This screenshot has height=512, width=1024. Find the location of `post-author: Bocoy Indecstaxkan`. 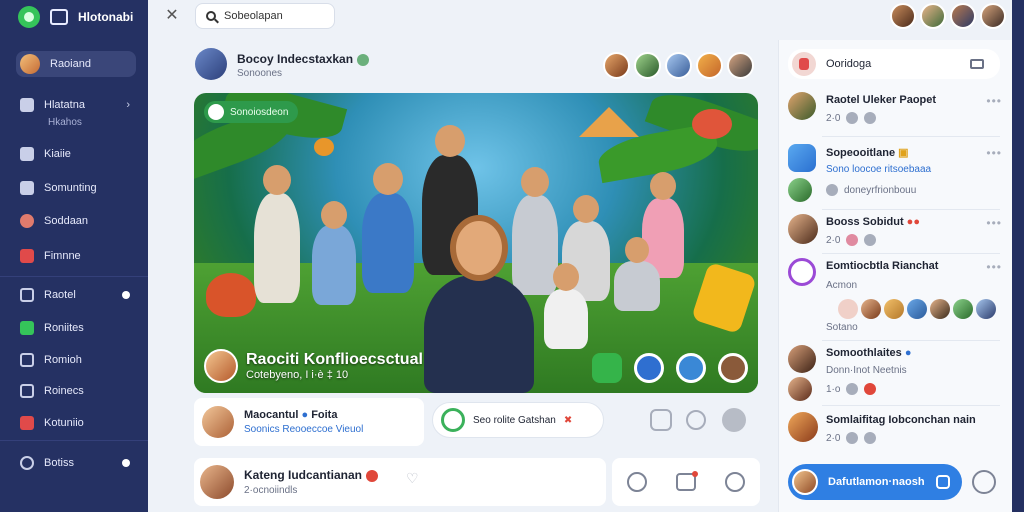

post-author: Bocoy Indecstaxkan is located at coordinates (303, 59).